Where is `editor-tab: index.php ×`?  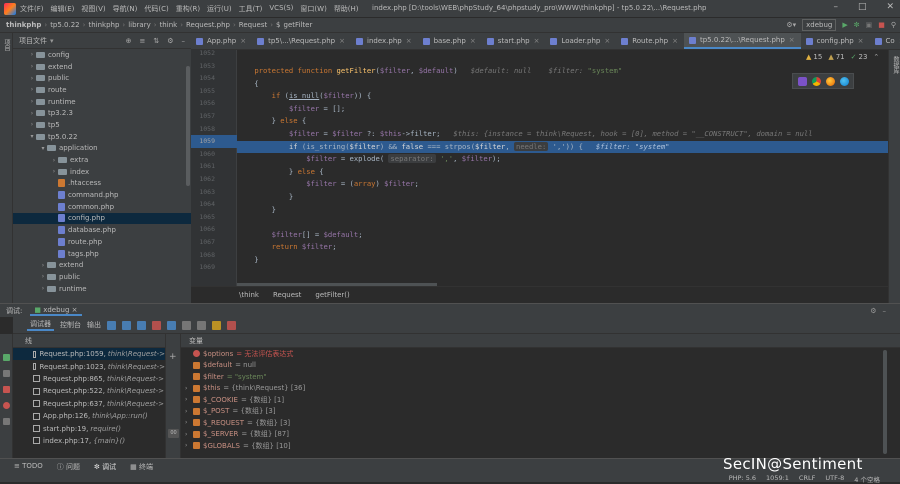 editor-tab: index.php × is located at coordinates (384, 41).